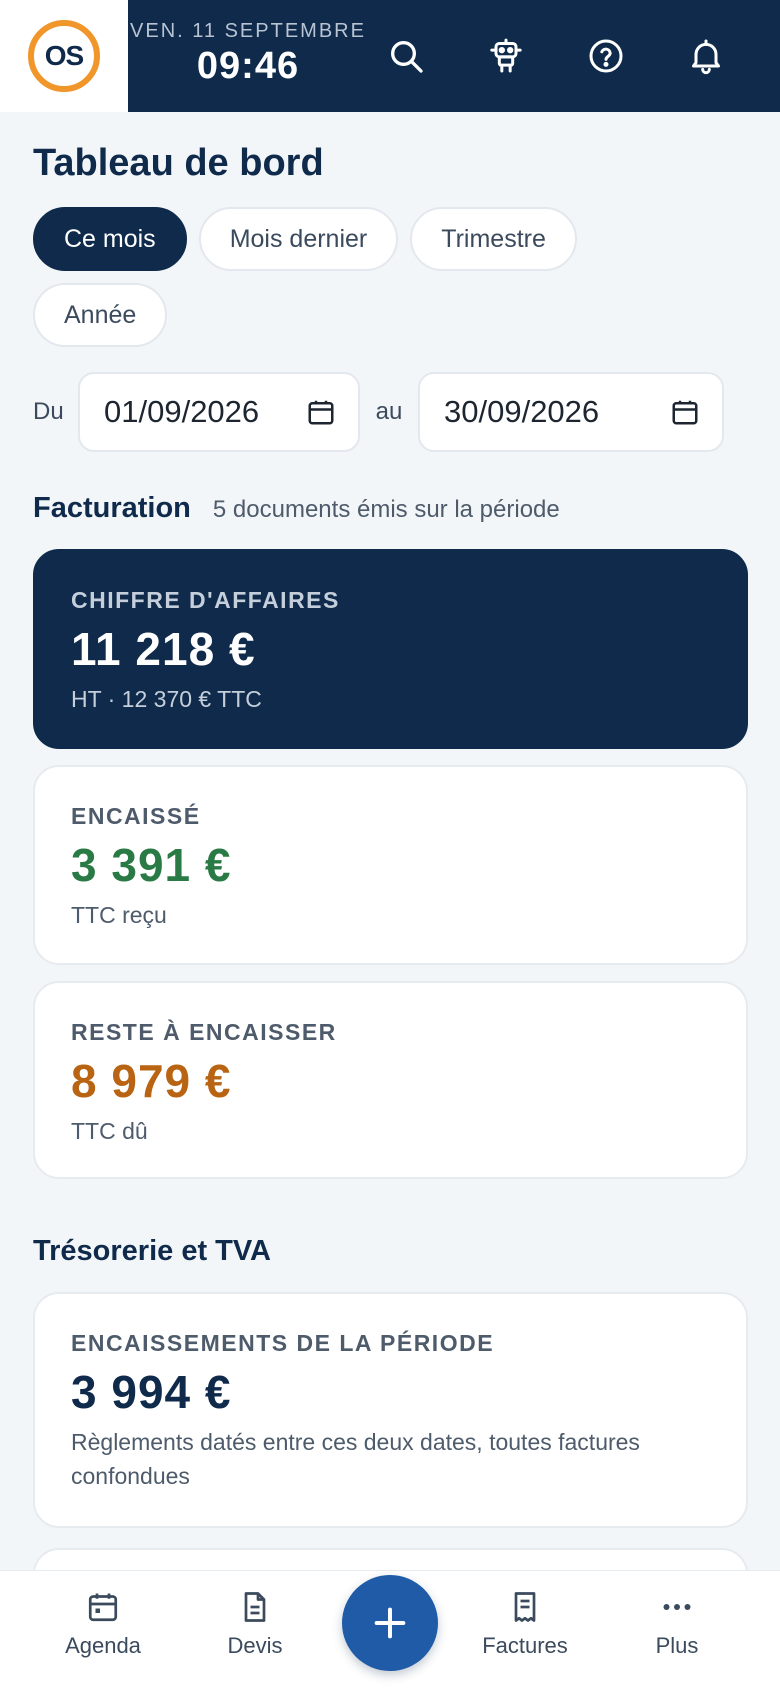 The height and width of the screenshot is (1688, 780). I want to click on range-from-label: Du, so click(48, 411).